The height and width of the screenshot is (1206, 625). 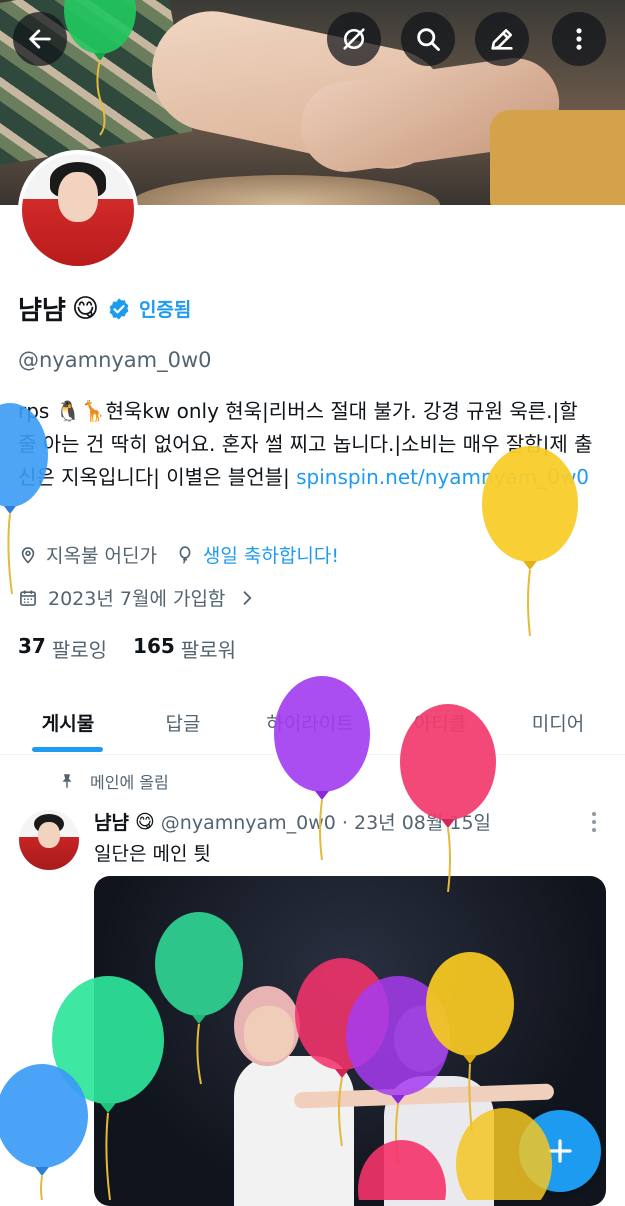 I want to click on joined-row: 2023년 7월에 가입함, so click(x=142, y=597).